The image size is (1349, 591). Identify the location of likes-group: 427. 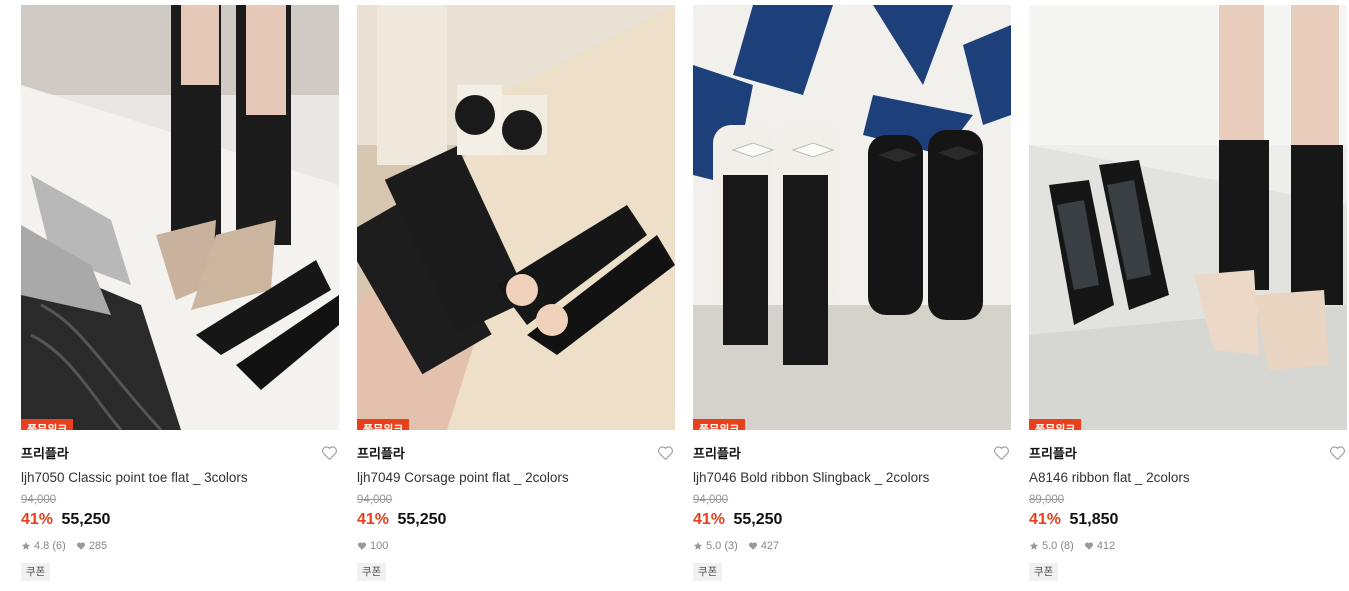
(763, 546).